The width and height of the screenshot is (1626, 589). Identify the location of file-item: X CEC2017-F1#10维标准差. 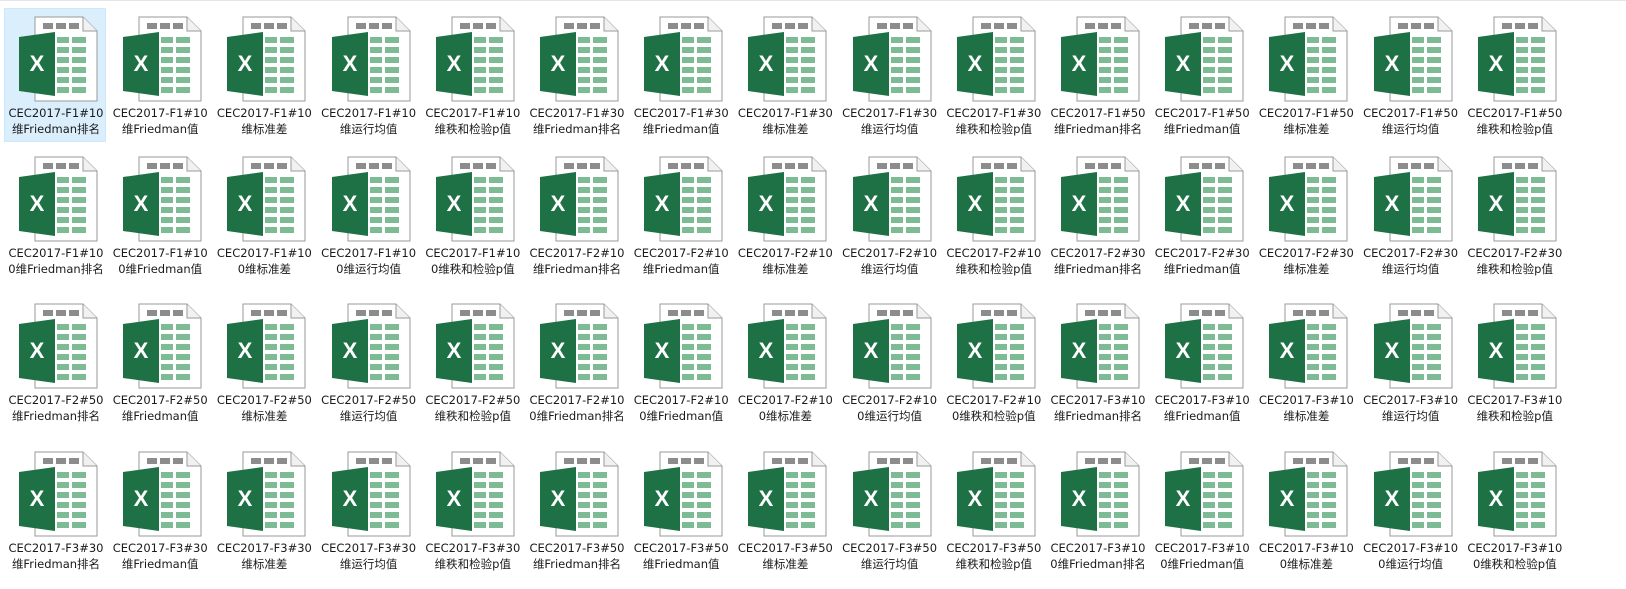
(263, 75).